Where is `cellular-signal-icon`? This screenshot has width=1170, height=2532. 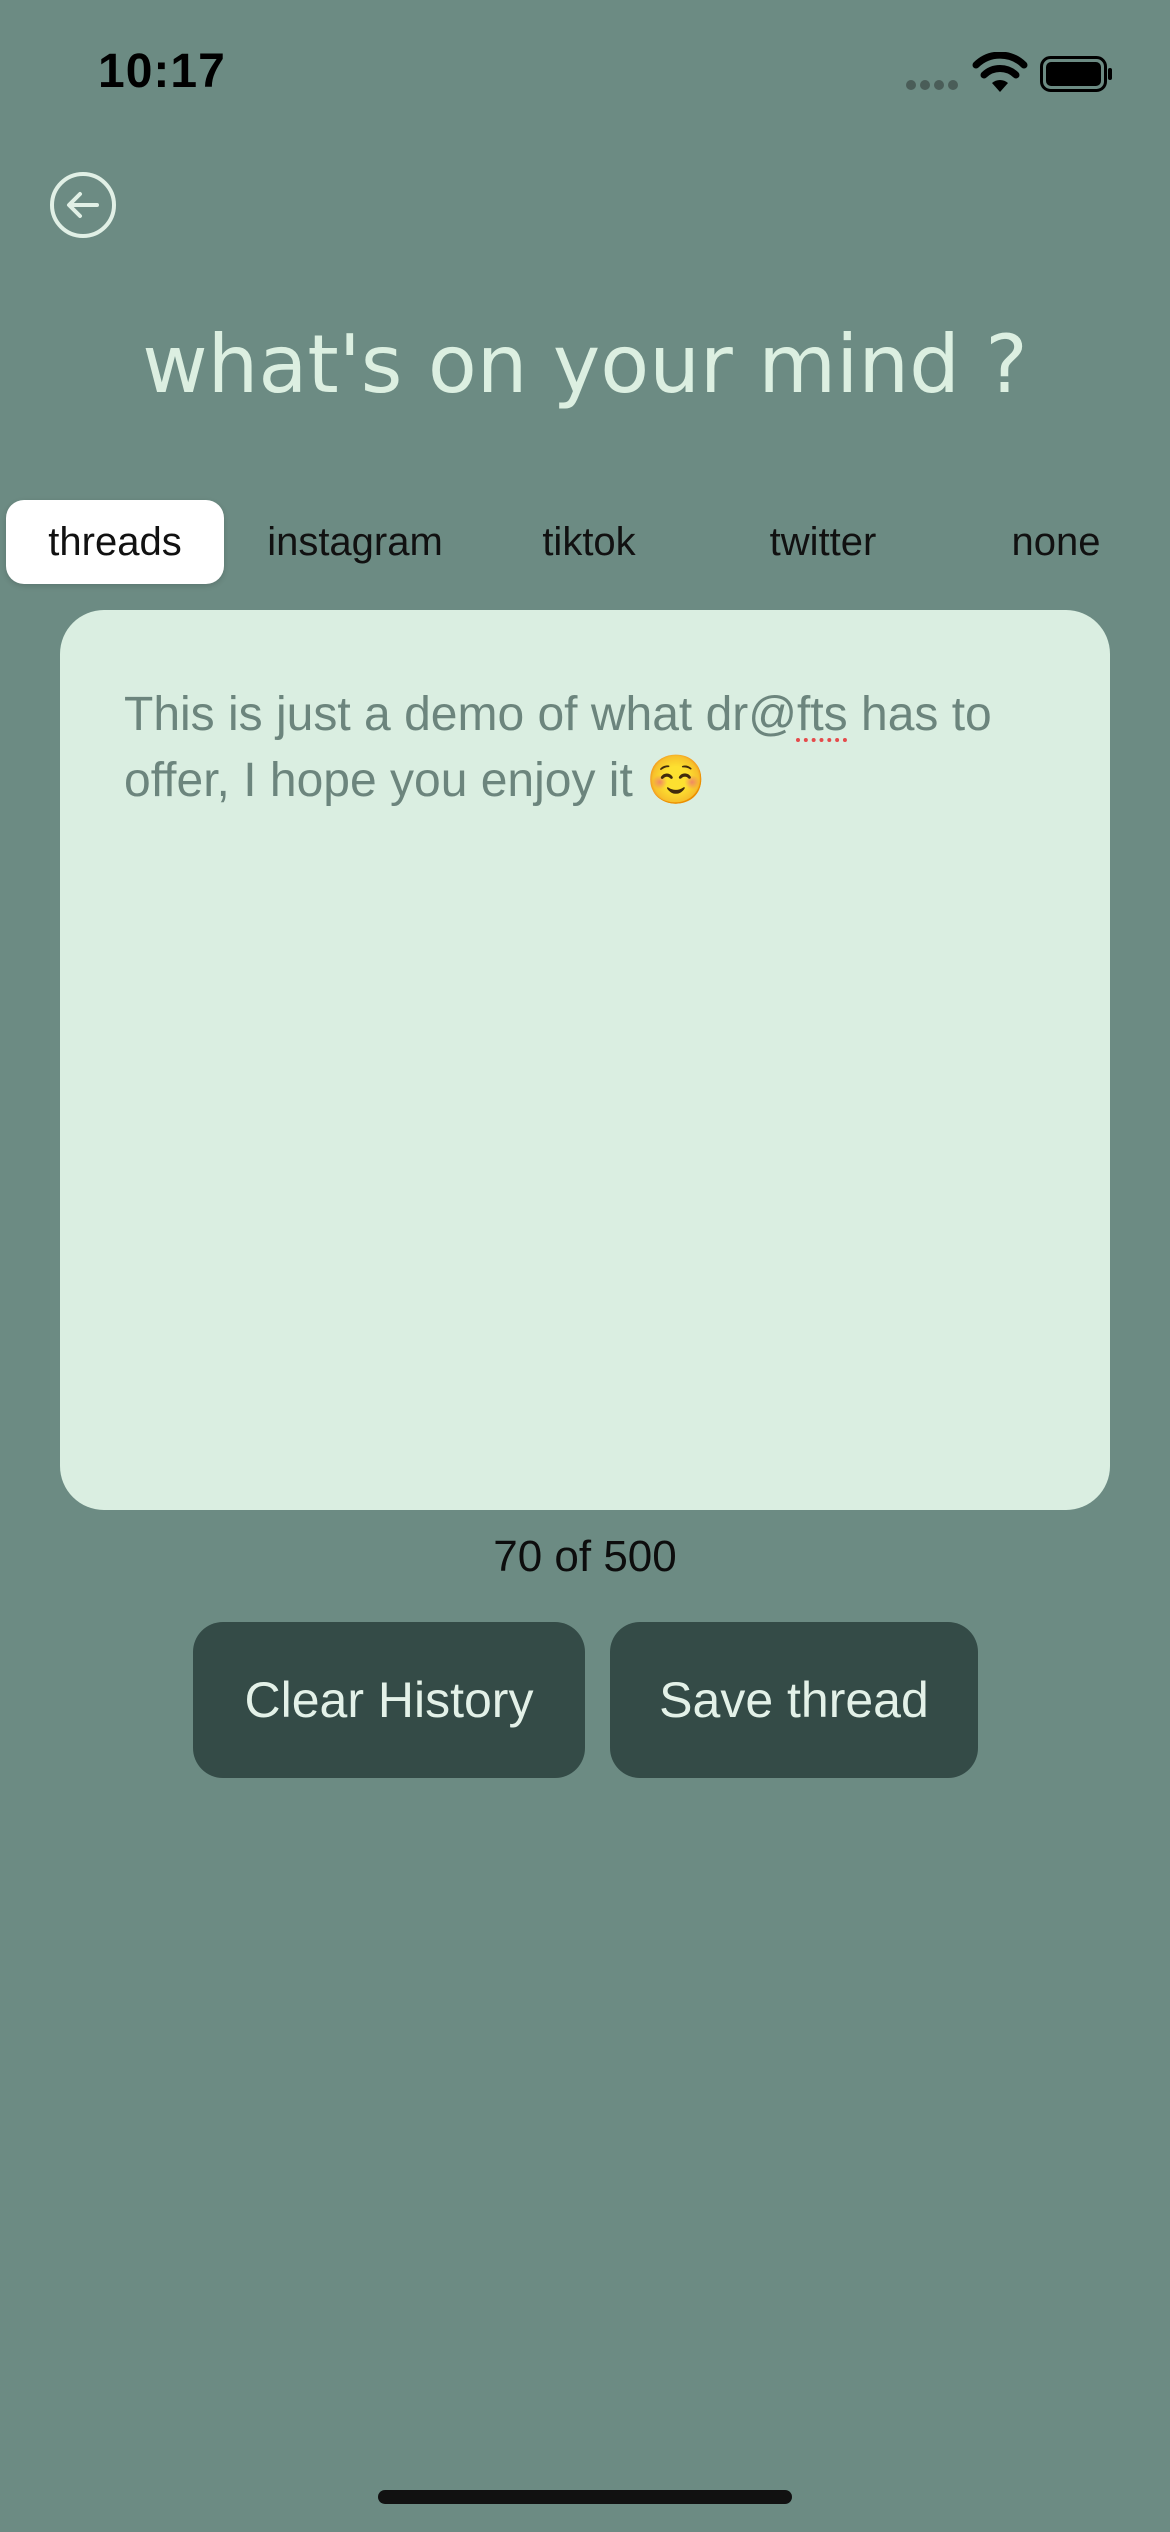
cellular-signal-icon is located at coordinates (933, 86).